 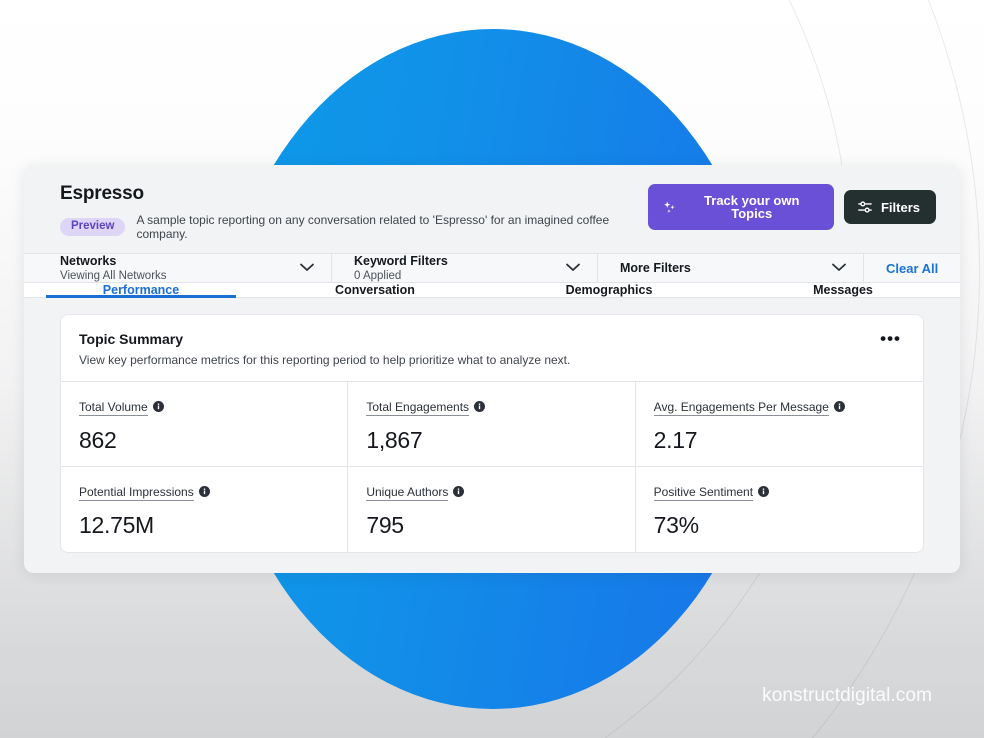 I want to click on metric-label-row: Potential Impressions, so click(x=144, y=493).